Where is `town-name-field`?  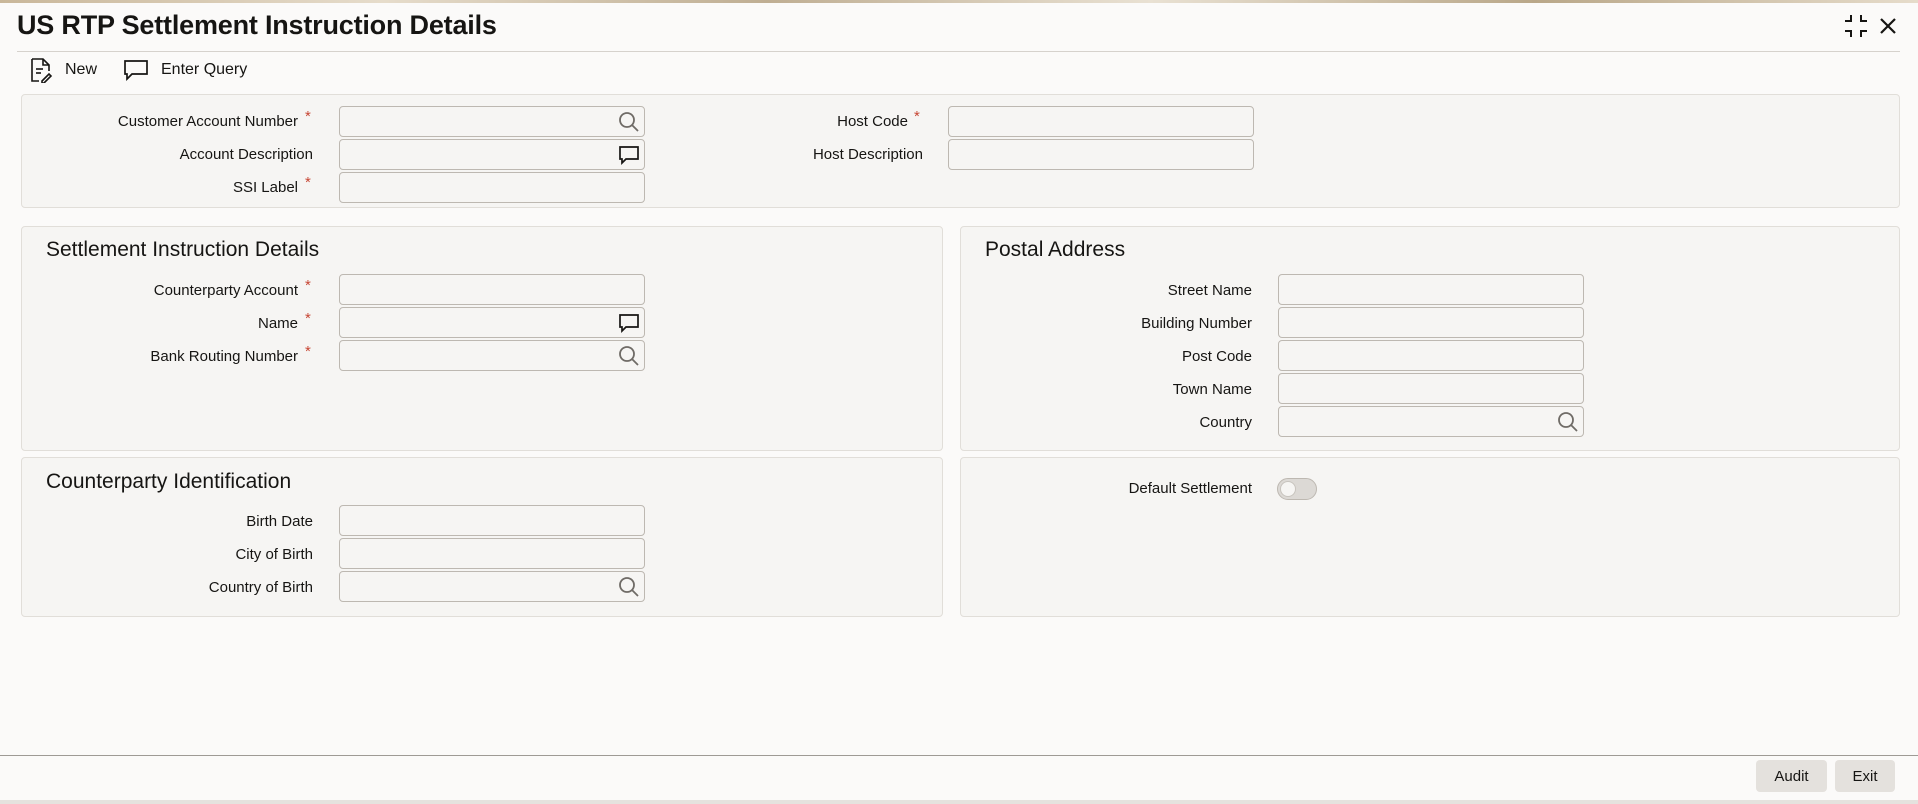 town-name-field is located at coordinates (1431, 388).